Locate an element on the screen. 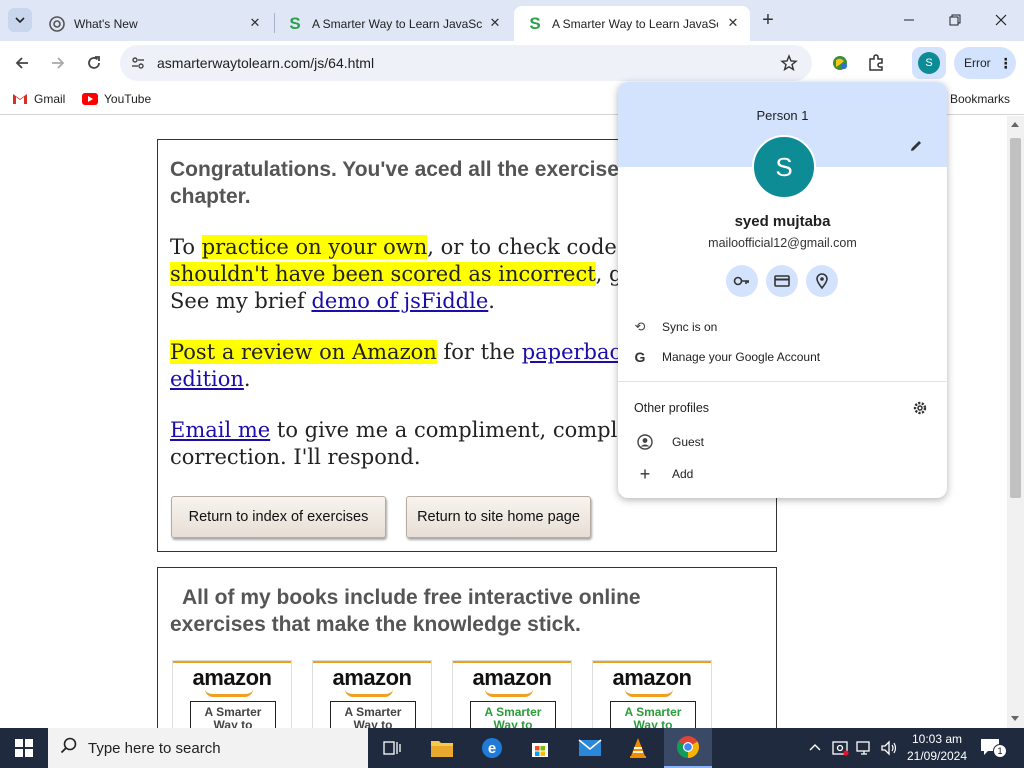 Image resolution: width=1024 pixels, height=768 pixels. manage-account-row: G Manage your Google Account is located at coordinates (782, 357).